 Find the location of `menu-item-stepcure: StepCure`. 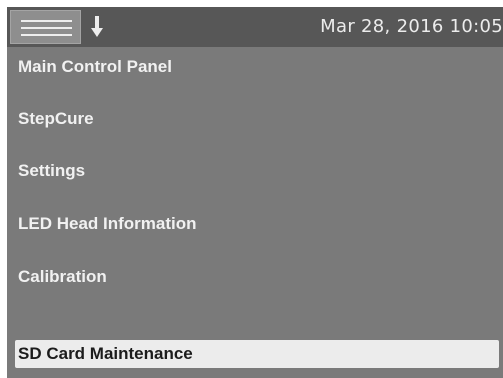

menu-item-stepcure: StepCure is located at coordinates (255, 119).